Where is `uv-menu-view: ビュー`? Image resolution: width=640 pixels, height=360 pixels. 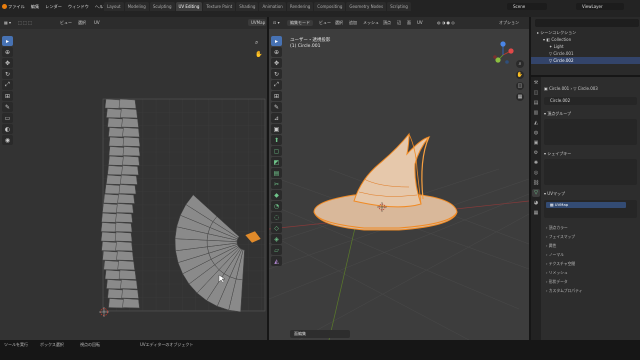
uv-menu-view: ビュー is located at coordinates (66, 23).